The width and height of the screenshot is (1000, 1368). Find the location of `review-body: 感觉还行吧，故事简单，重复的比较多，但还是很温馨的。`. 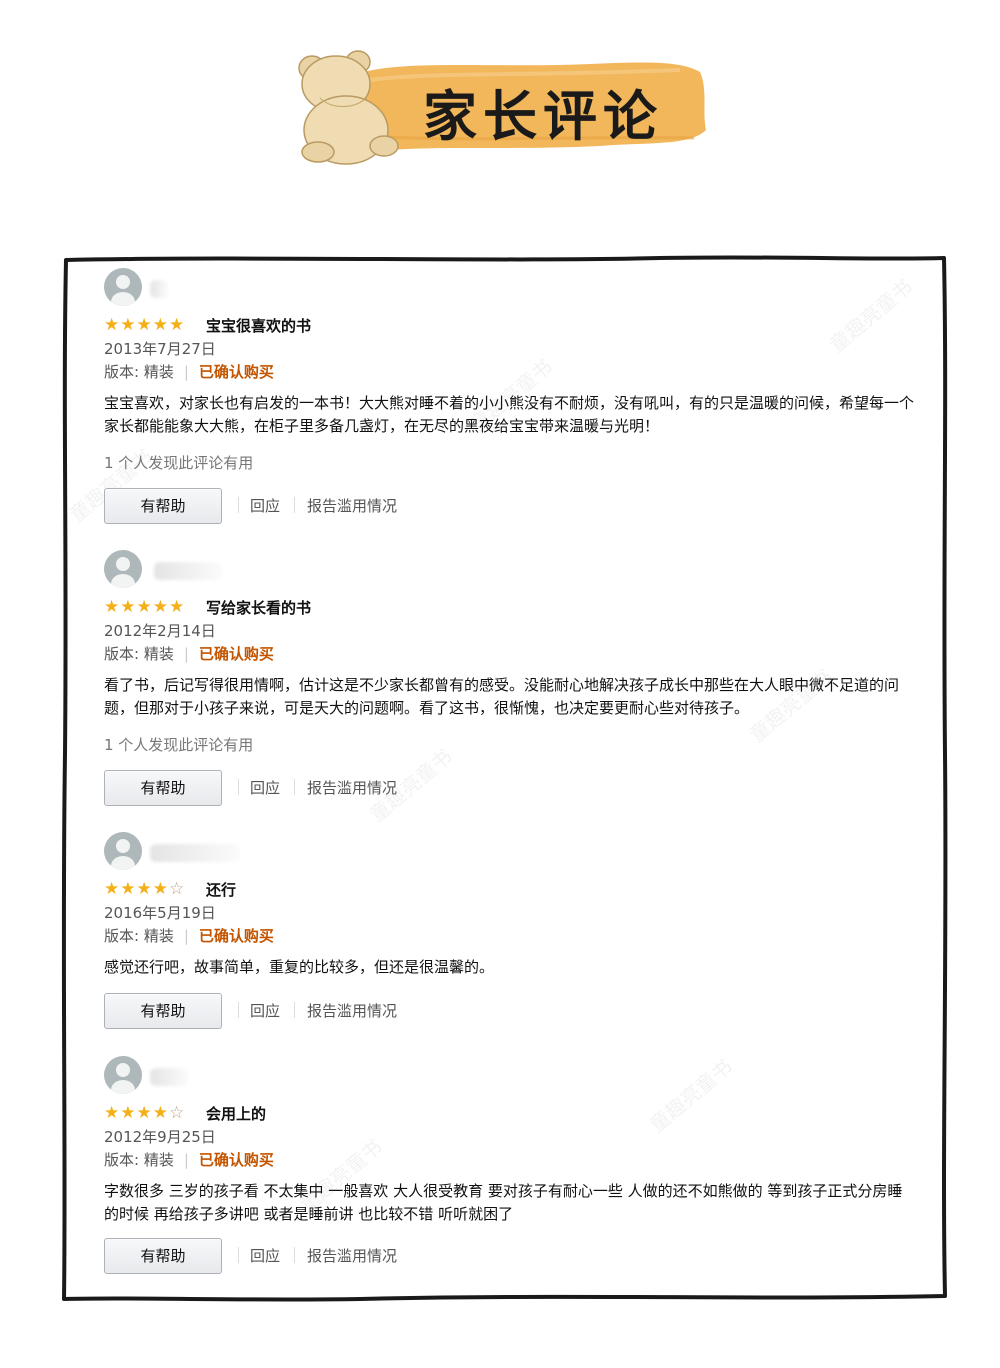

review-body: 感觉还行吧，故事简单，重复的比较多，但还是很温馨的。 is located at coordinates (299, 967).